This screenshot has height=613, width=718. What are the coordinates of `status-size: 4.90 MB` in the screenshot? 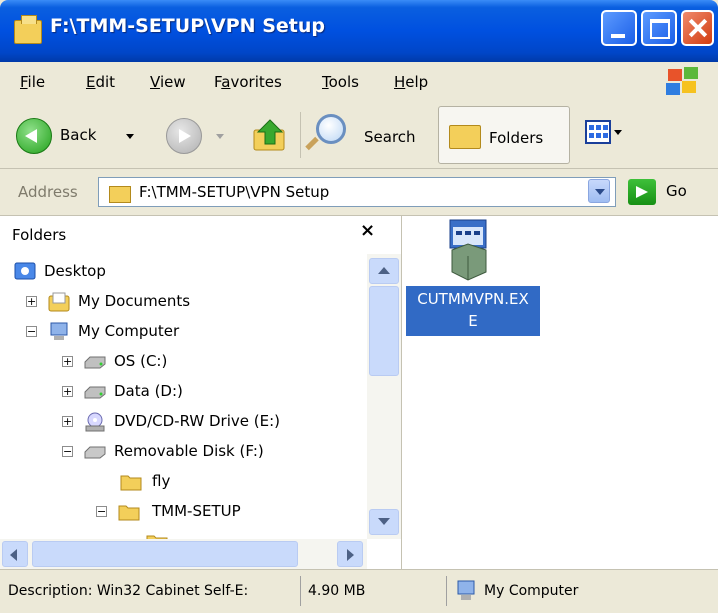 It's located at (337, 591).